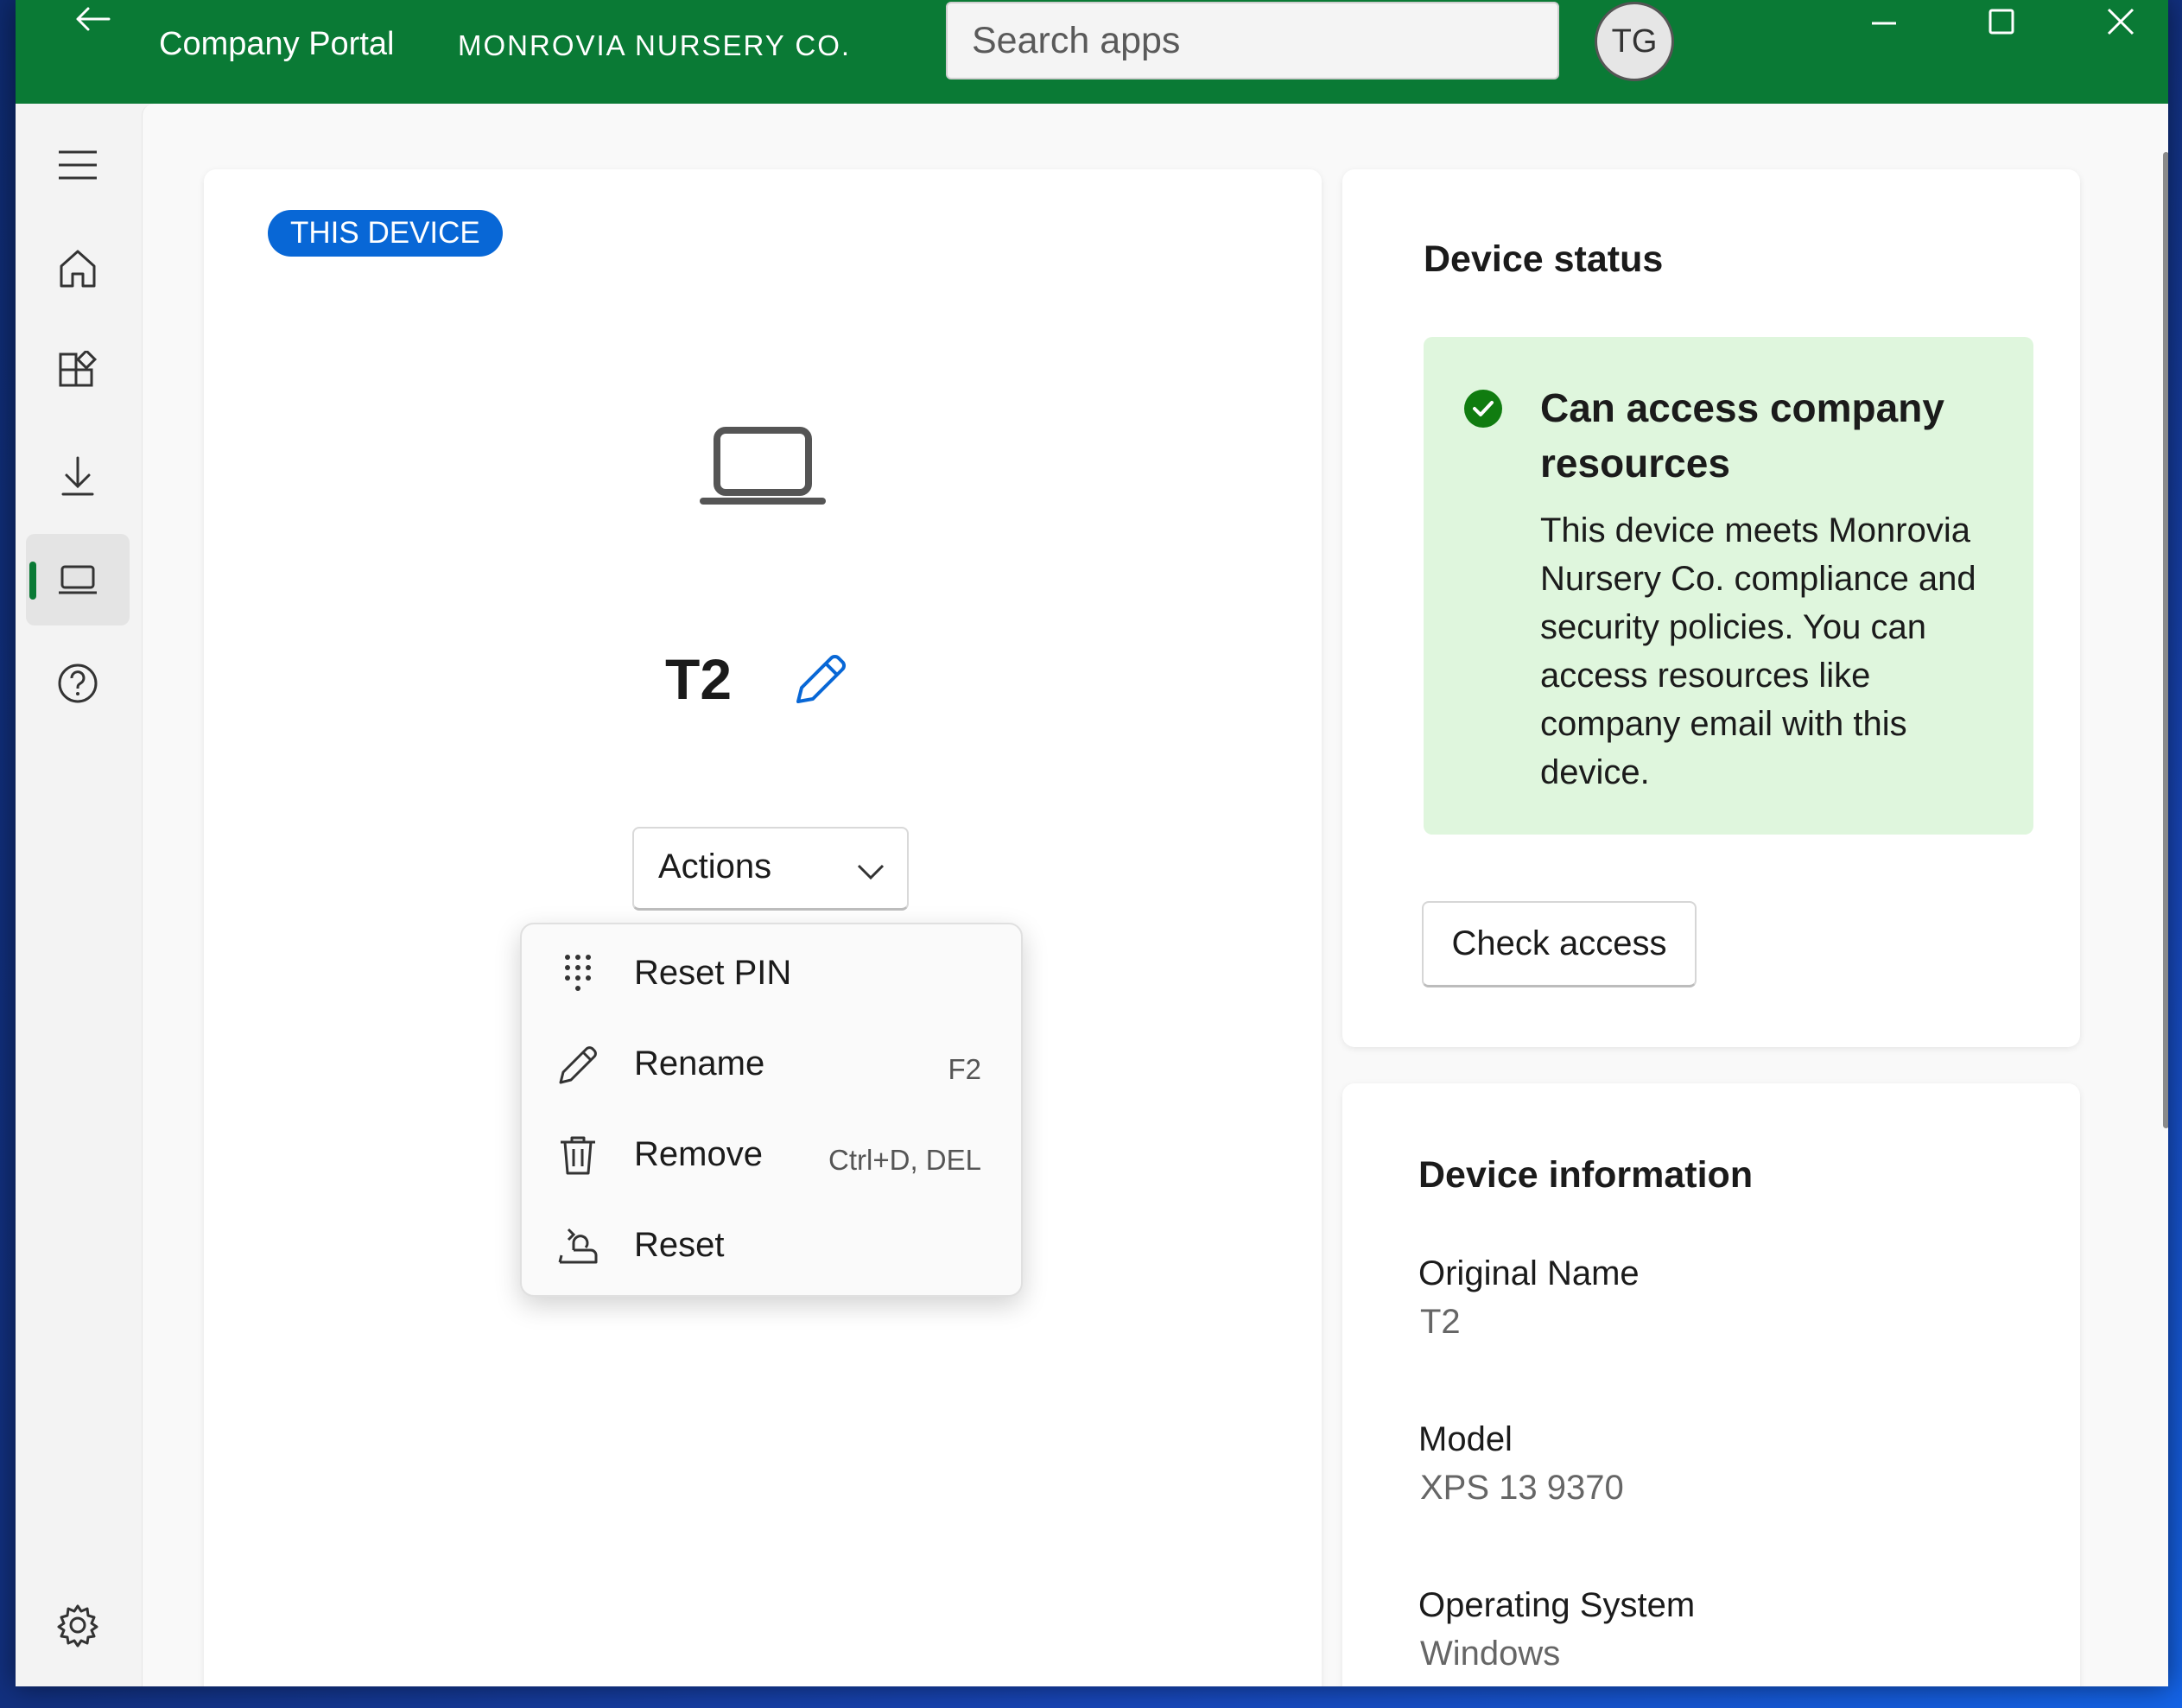  I want to click on device-information-heading: Device information, so click(1586, 1175).